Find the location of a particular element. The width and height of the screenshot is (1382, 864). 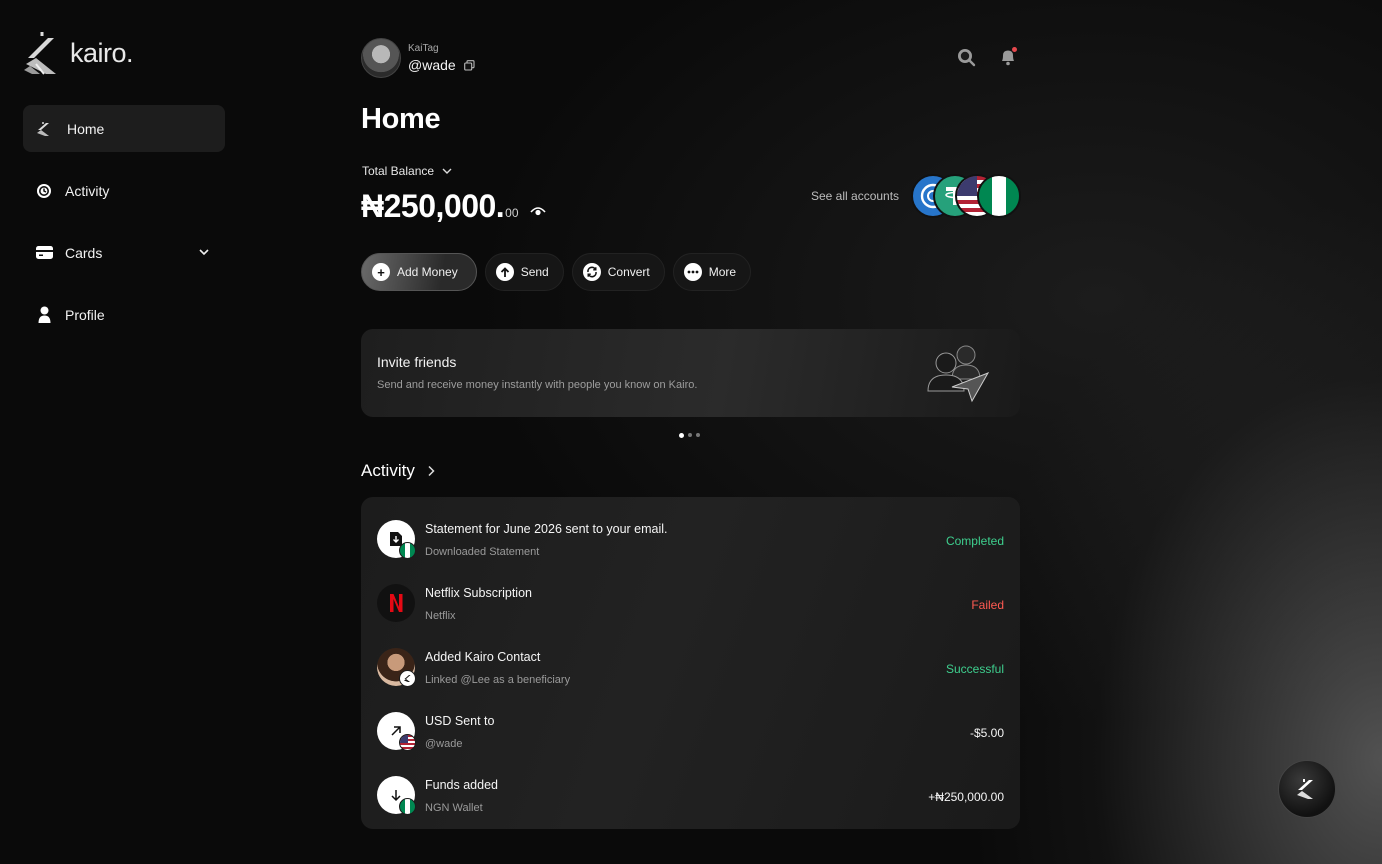

user-handle: @wade is located at coordinates (432, 65).